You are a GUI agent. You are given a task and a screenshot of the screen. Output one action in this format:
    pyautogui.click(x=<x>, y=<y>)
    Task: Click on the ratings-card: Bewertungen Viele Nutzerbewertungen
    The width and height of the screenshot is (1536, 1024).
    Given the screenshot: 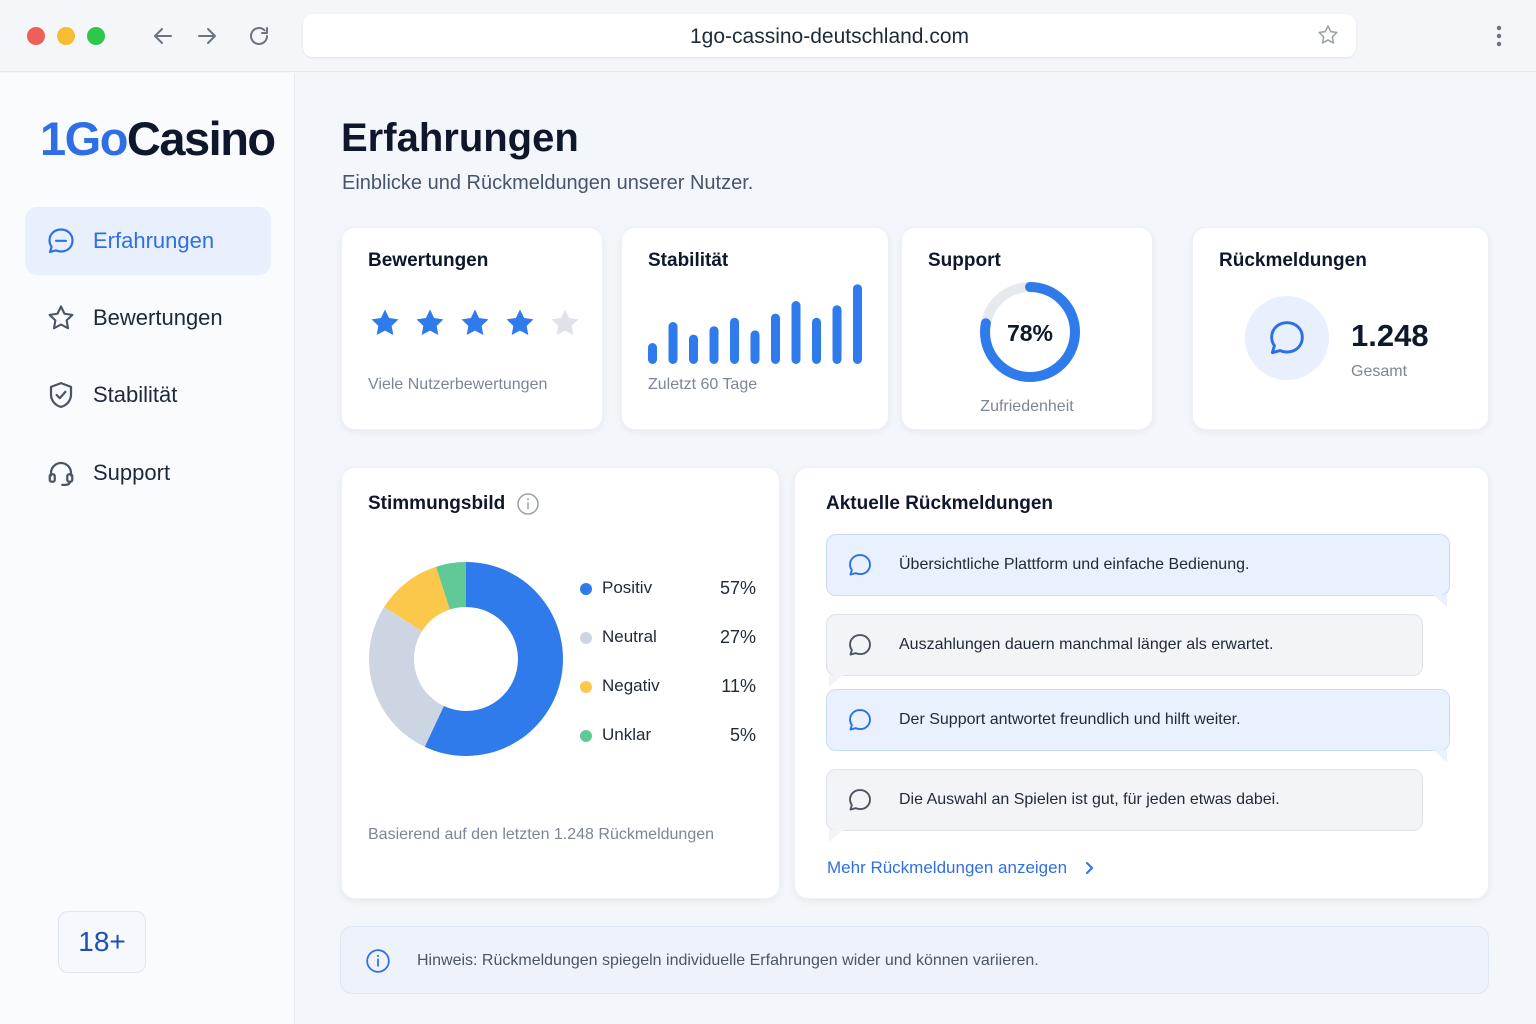 What is the action you would take?
    pyautogui.click(x=472, y=328)
    